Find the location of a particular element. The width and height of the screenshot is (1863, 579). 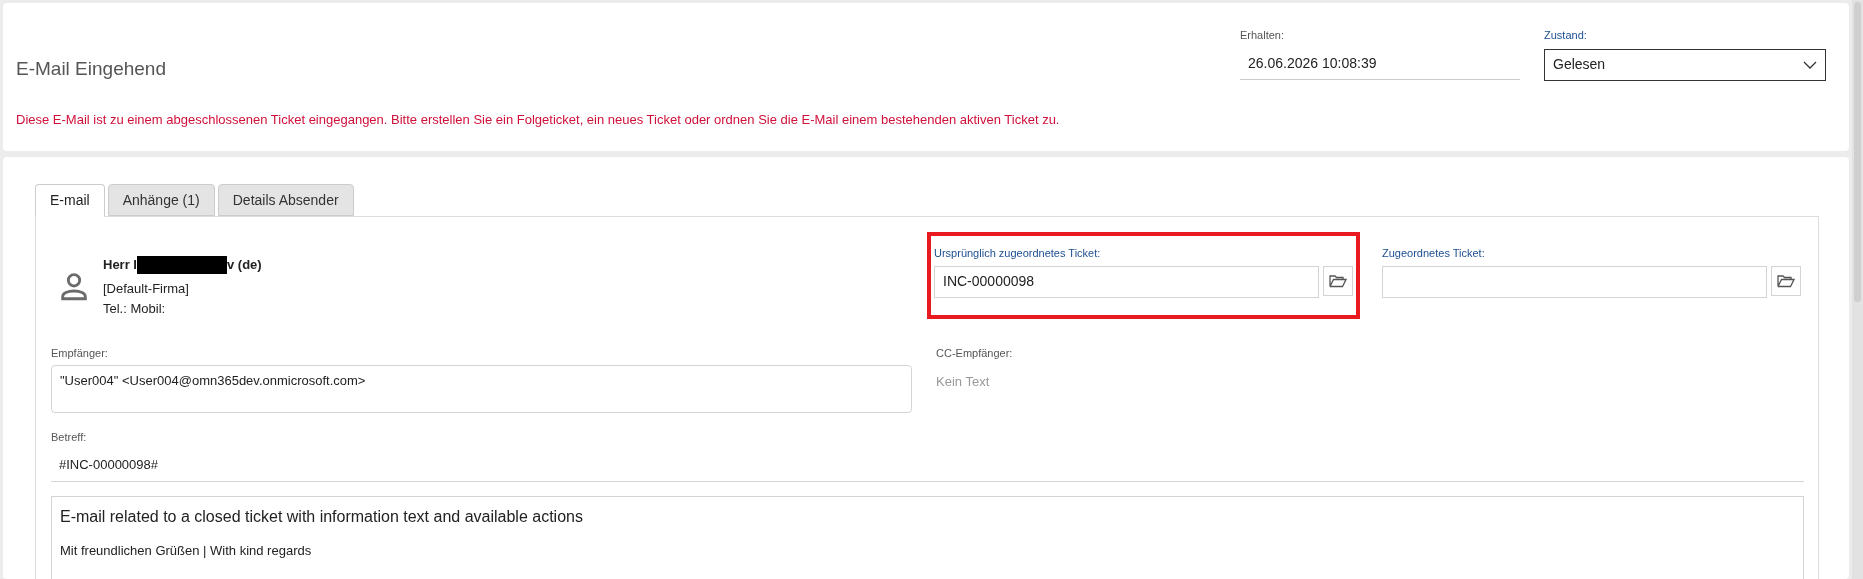

body-paragraph: Mit freundlichen Grüßen | With kind regards is located at coordinates (186, 550).